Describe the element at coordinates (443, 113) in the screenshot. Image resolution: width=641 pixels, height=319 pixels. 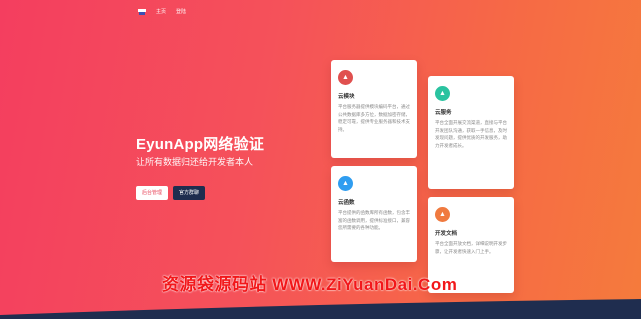
I see `card-title: 云服务` at that location.